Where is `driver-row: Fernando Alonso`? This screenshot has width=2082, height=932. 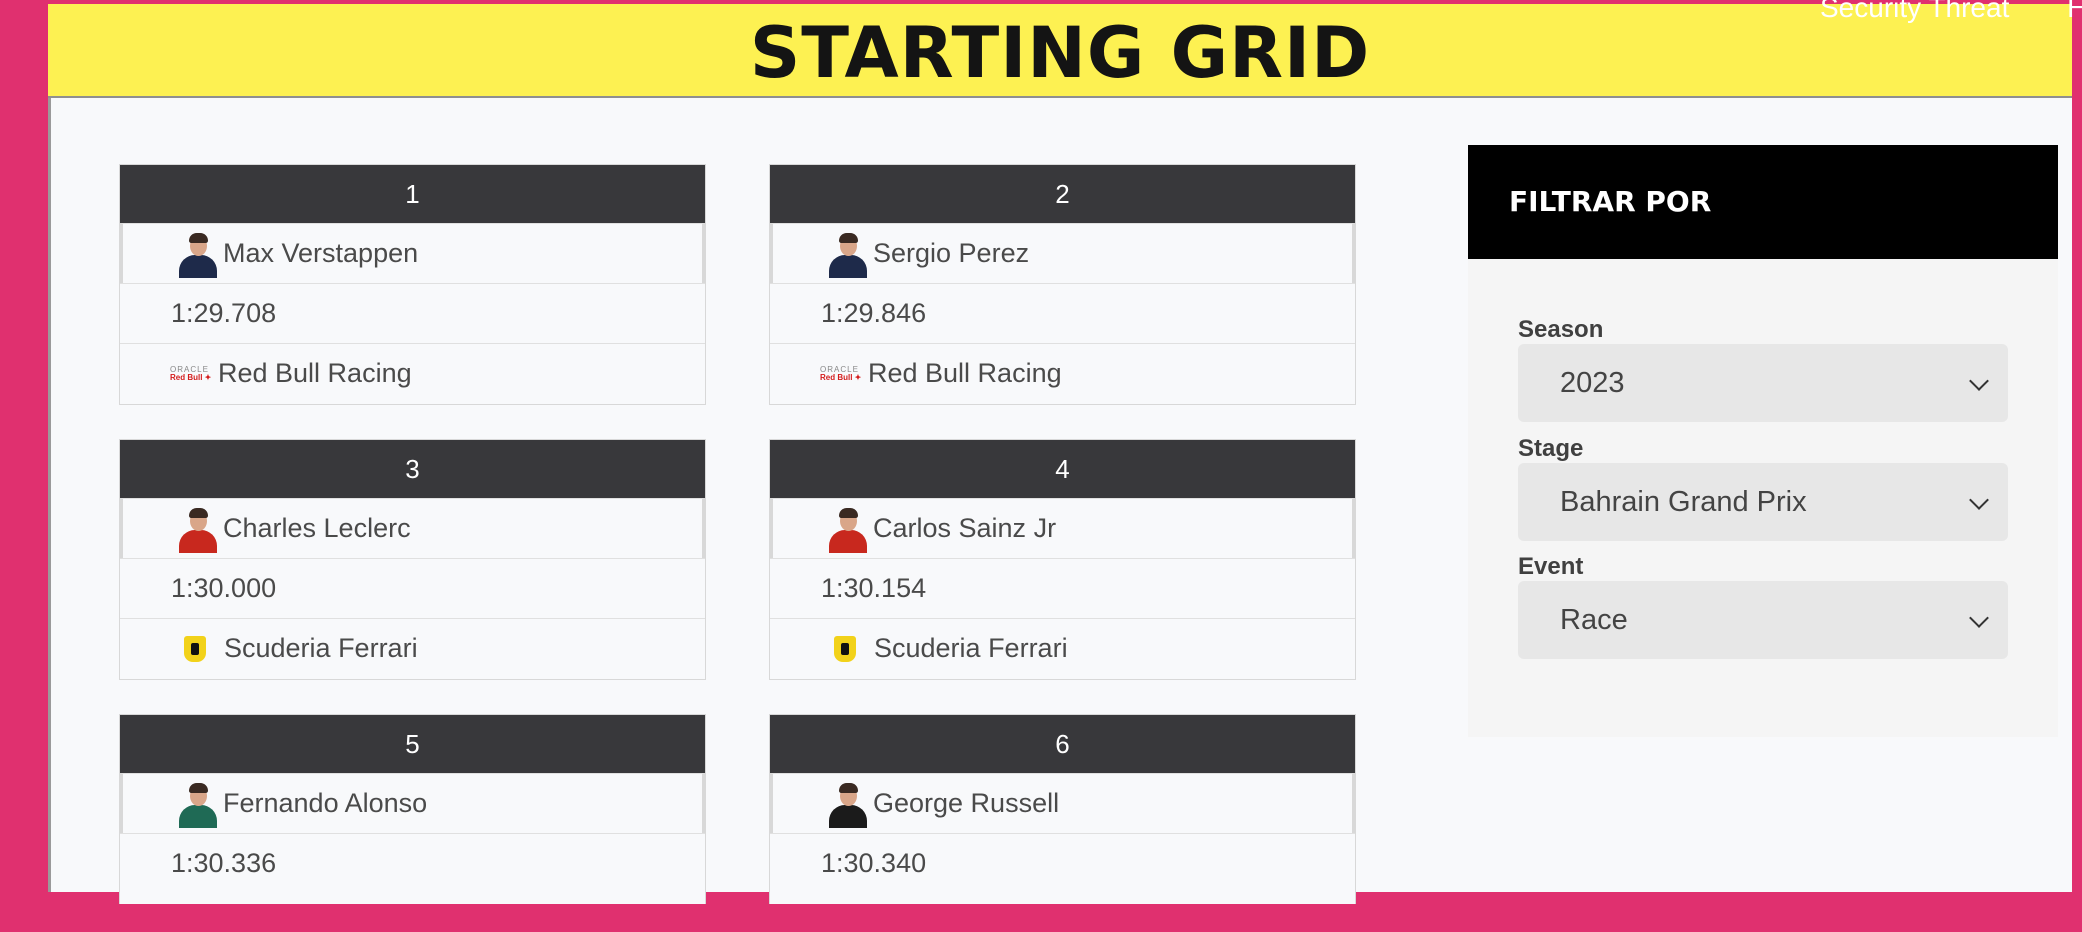 driver-row: Fernando Alonso is located at coordinates (412, 803).